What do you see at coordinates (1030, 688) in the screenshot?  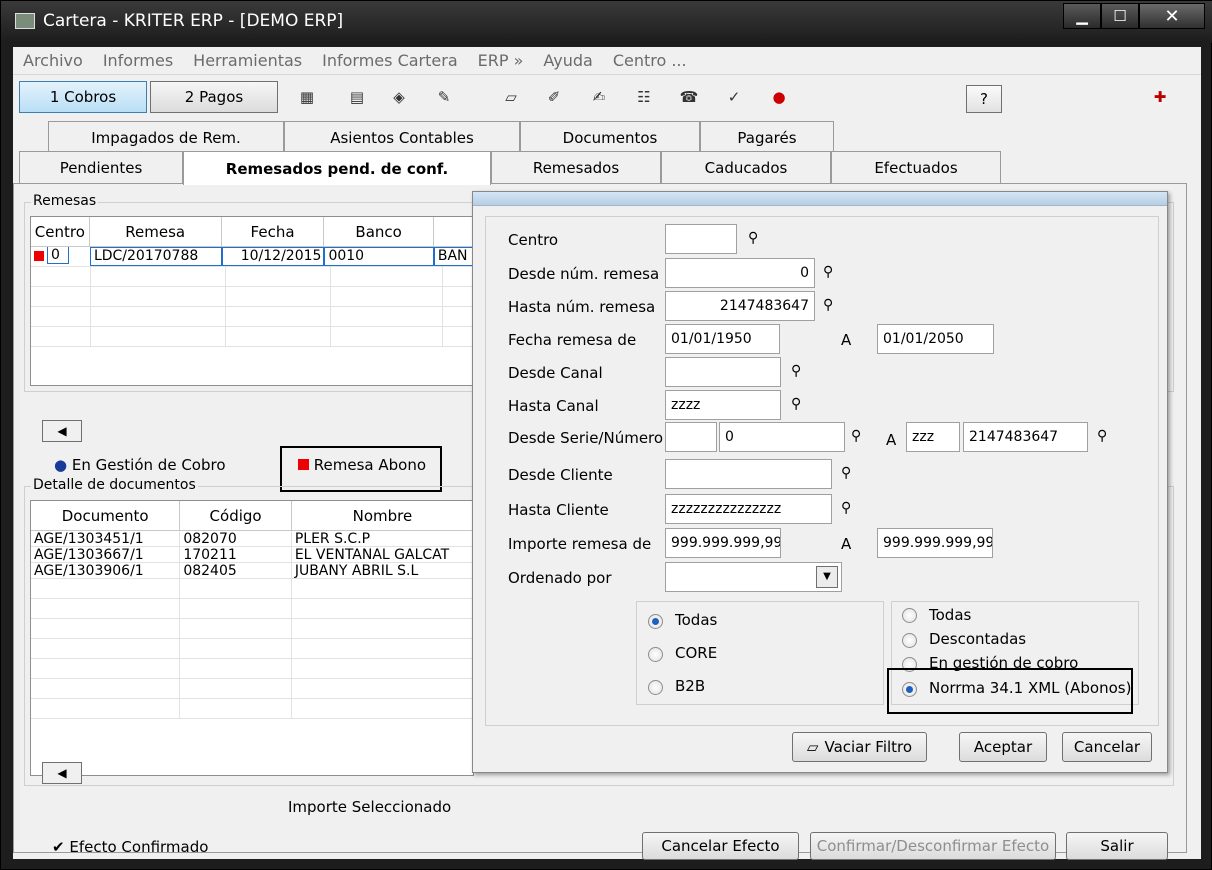 I see `estado-norma-label: Norrma 34.1 XML (Abonos)` at bounding box center [1030, 688].